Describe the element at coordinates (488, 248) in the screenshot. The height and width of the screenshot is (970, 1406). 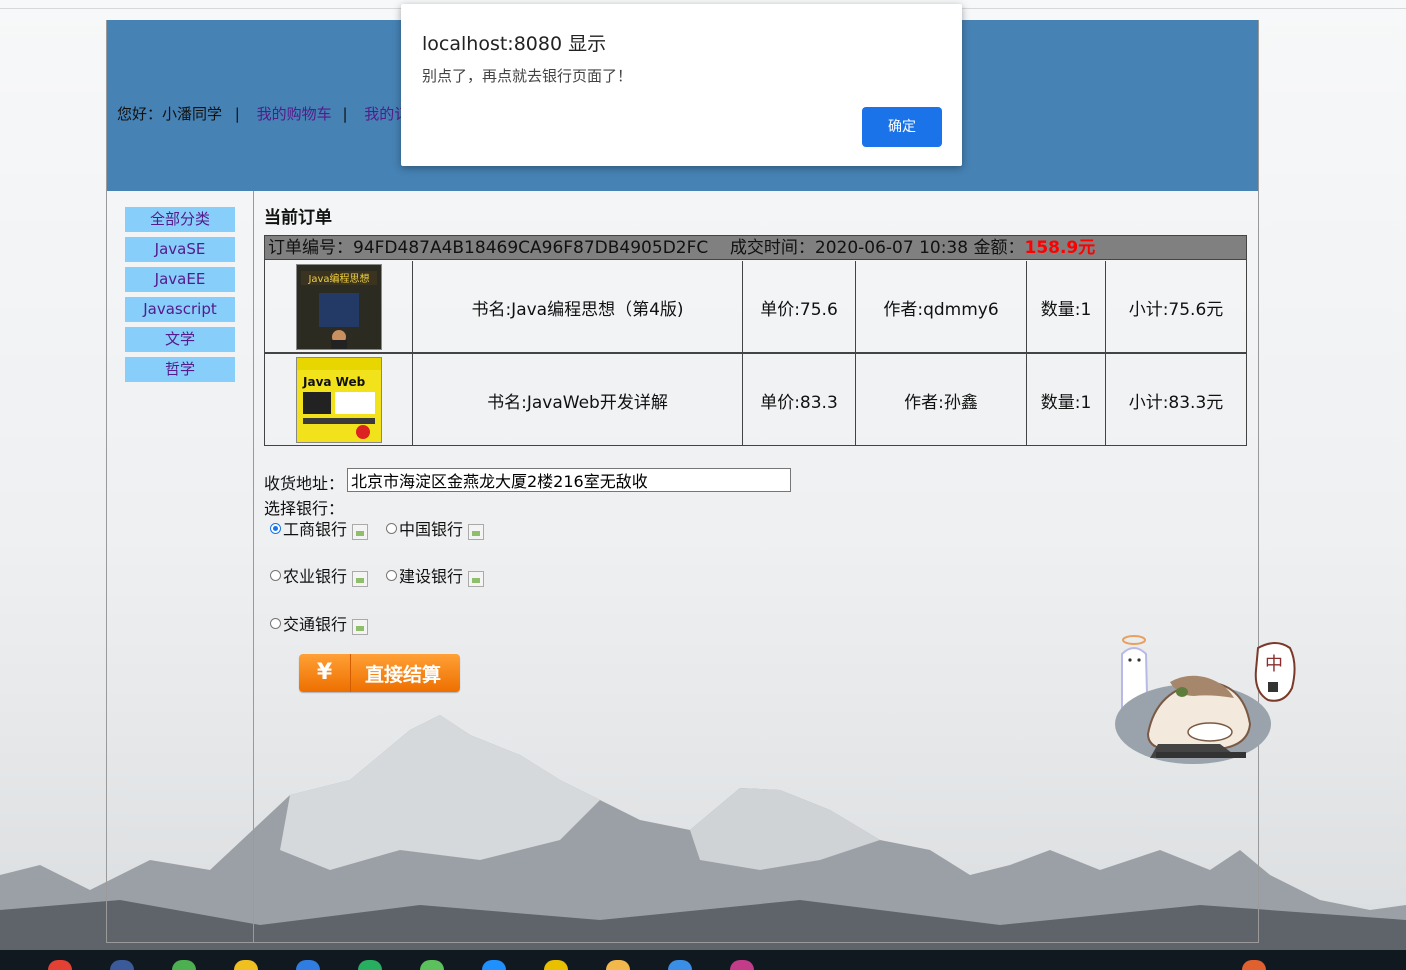
I see `order-number: 订单编号：94FD487A4B18469CA96F87DB4905D2FC` at that location.